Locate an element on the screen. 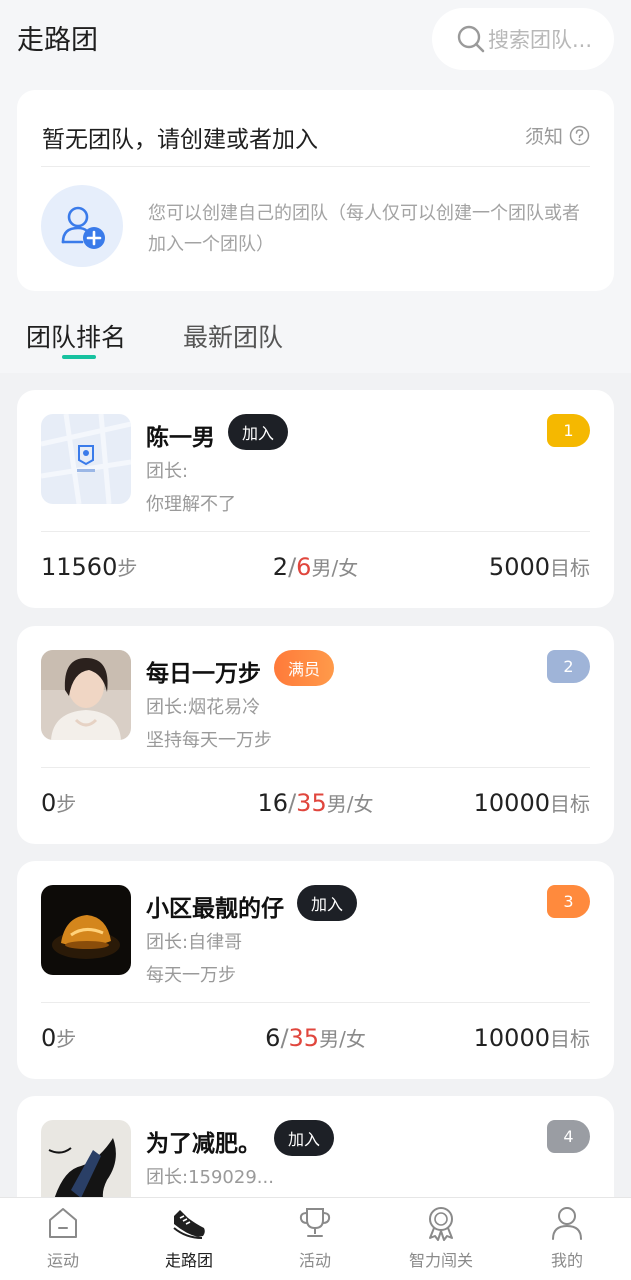 This screenshot has width=631, height=1280. help-link: 须知 is located at coordinates (557, 135).